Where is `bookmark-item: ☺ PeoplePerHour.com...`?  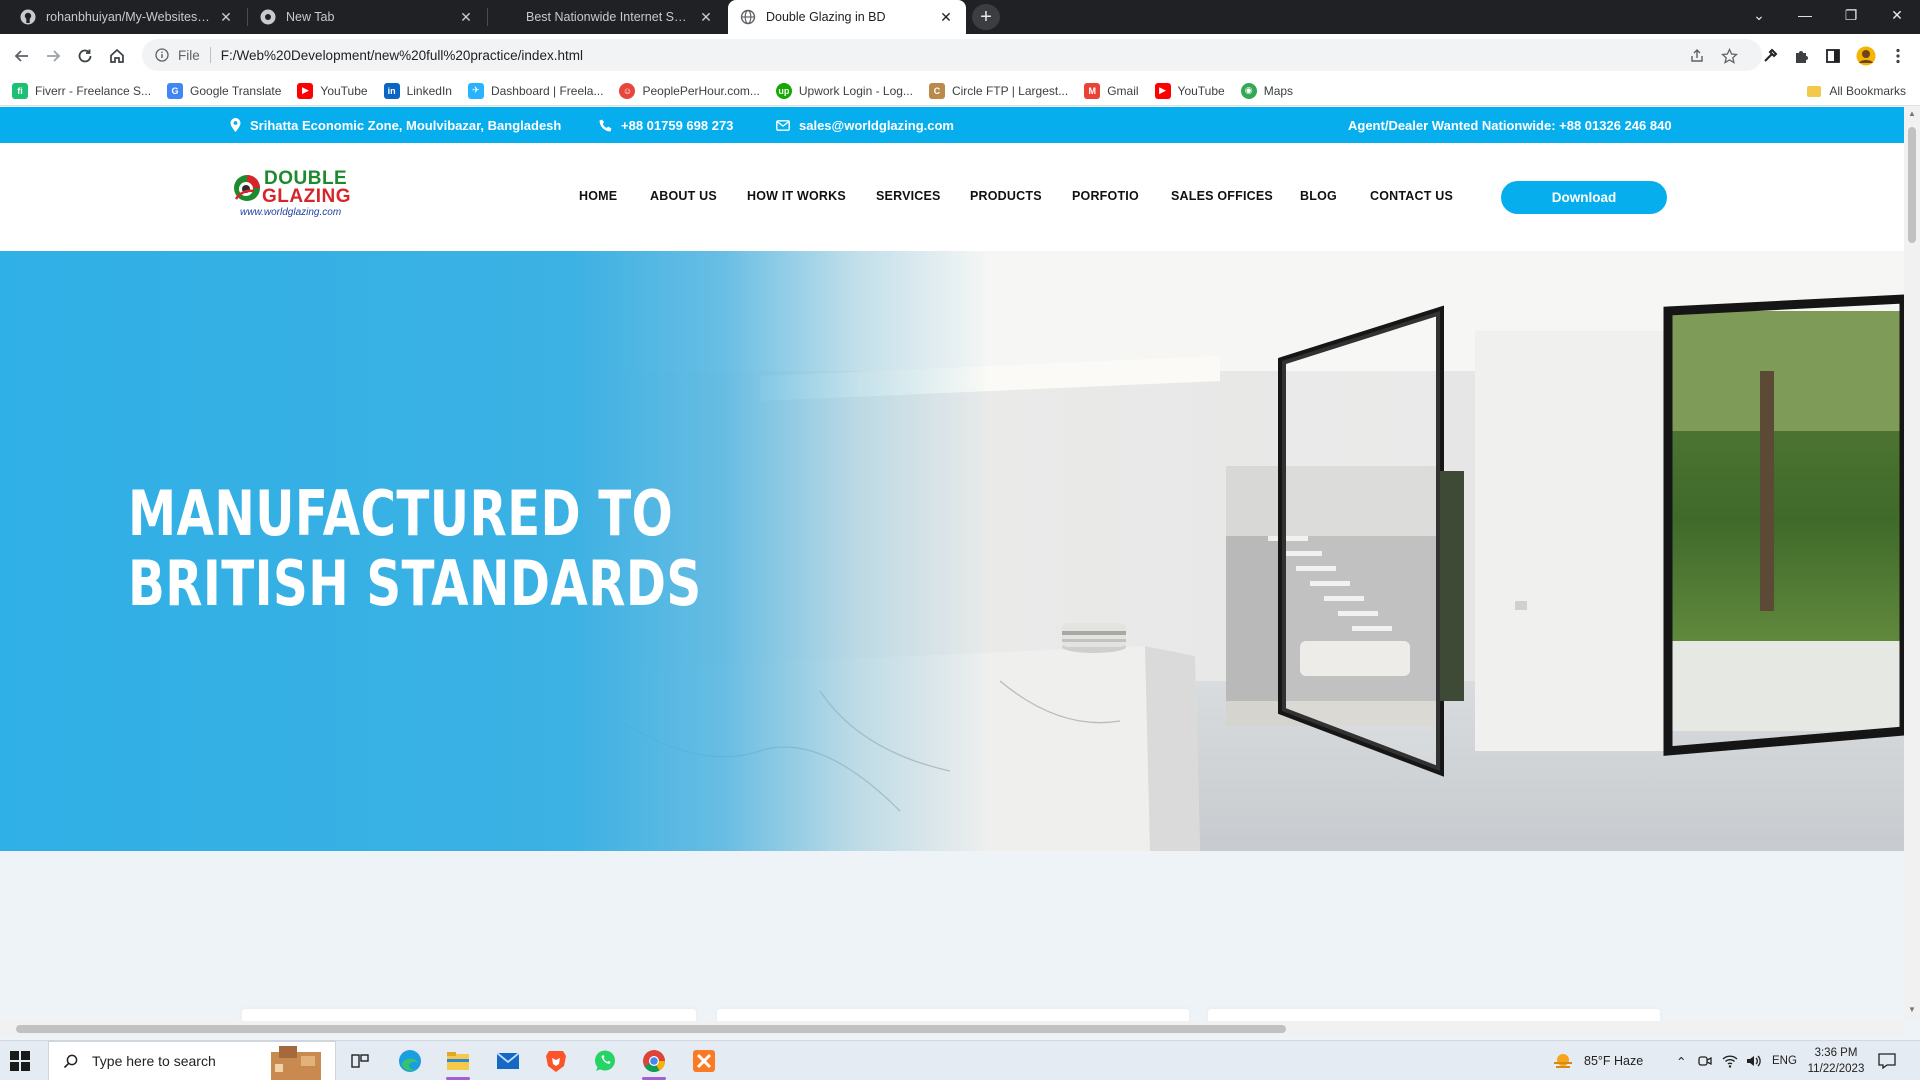 bookmark-item: ☺ PeoplePerHour.com... is located at coordinates (689, 90).